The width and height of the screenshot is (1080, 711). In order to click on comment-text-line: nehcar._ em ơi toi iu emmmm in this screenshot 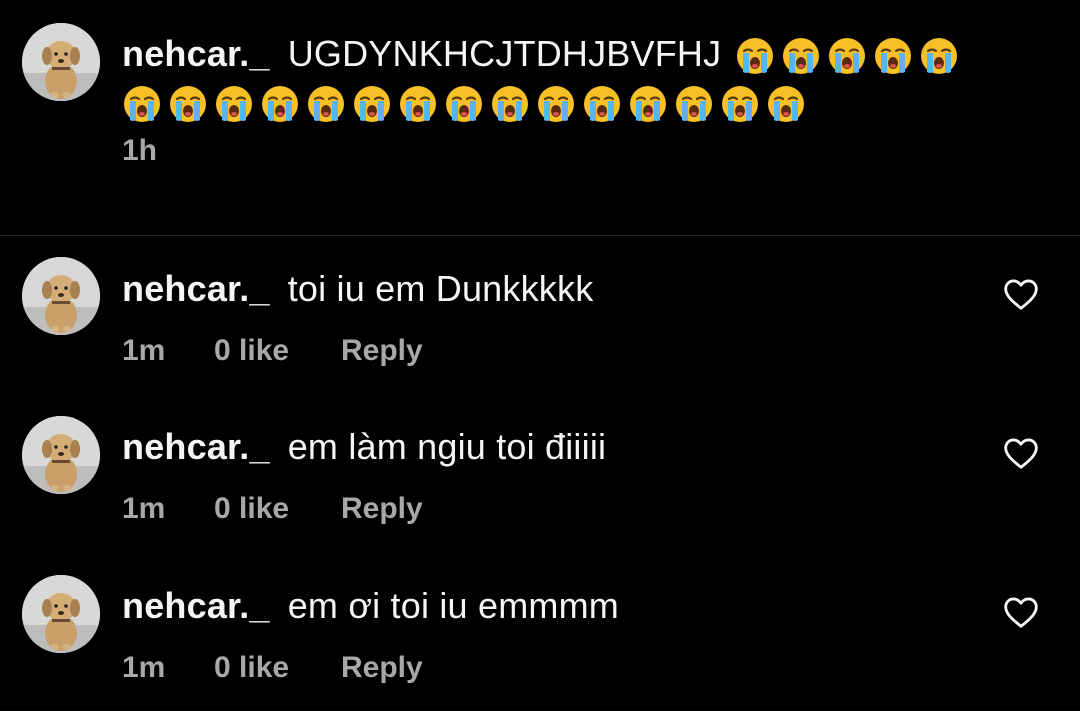, I will do `click(370, 606)`.